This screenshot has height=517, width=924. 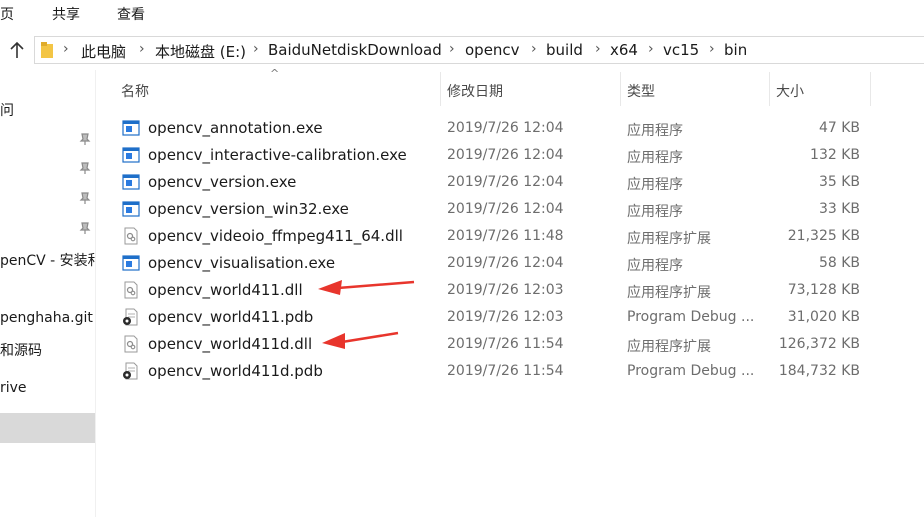 What do you see at coordinates (222, 182) in the screenshot?
I see `file-name: opencv_version.exe` at bounding box center [222, 182].